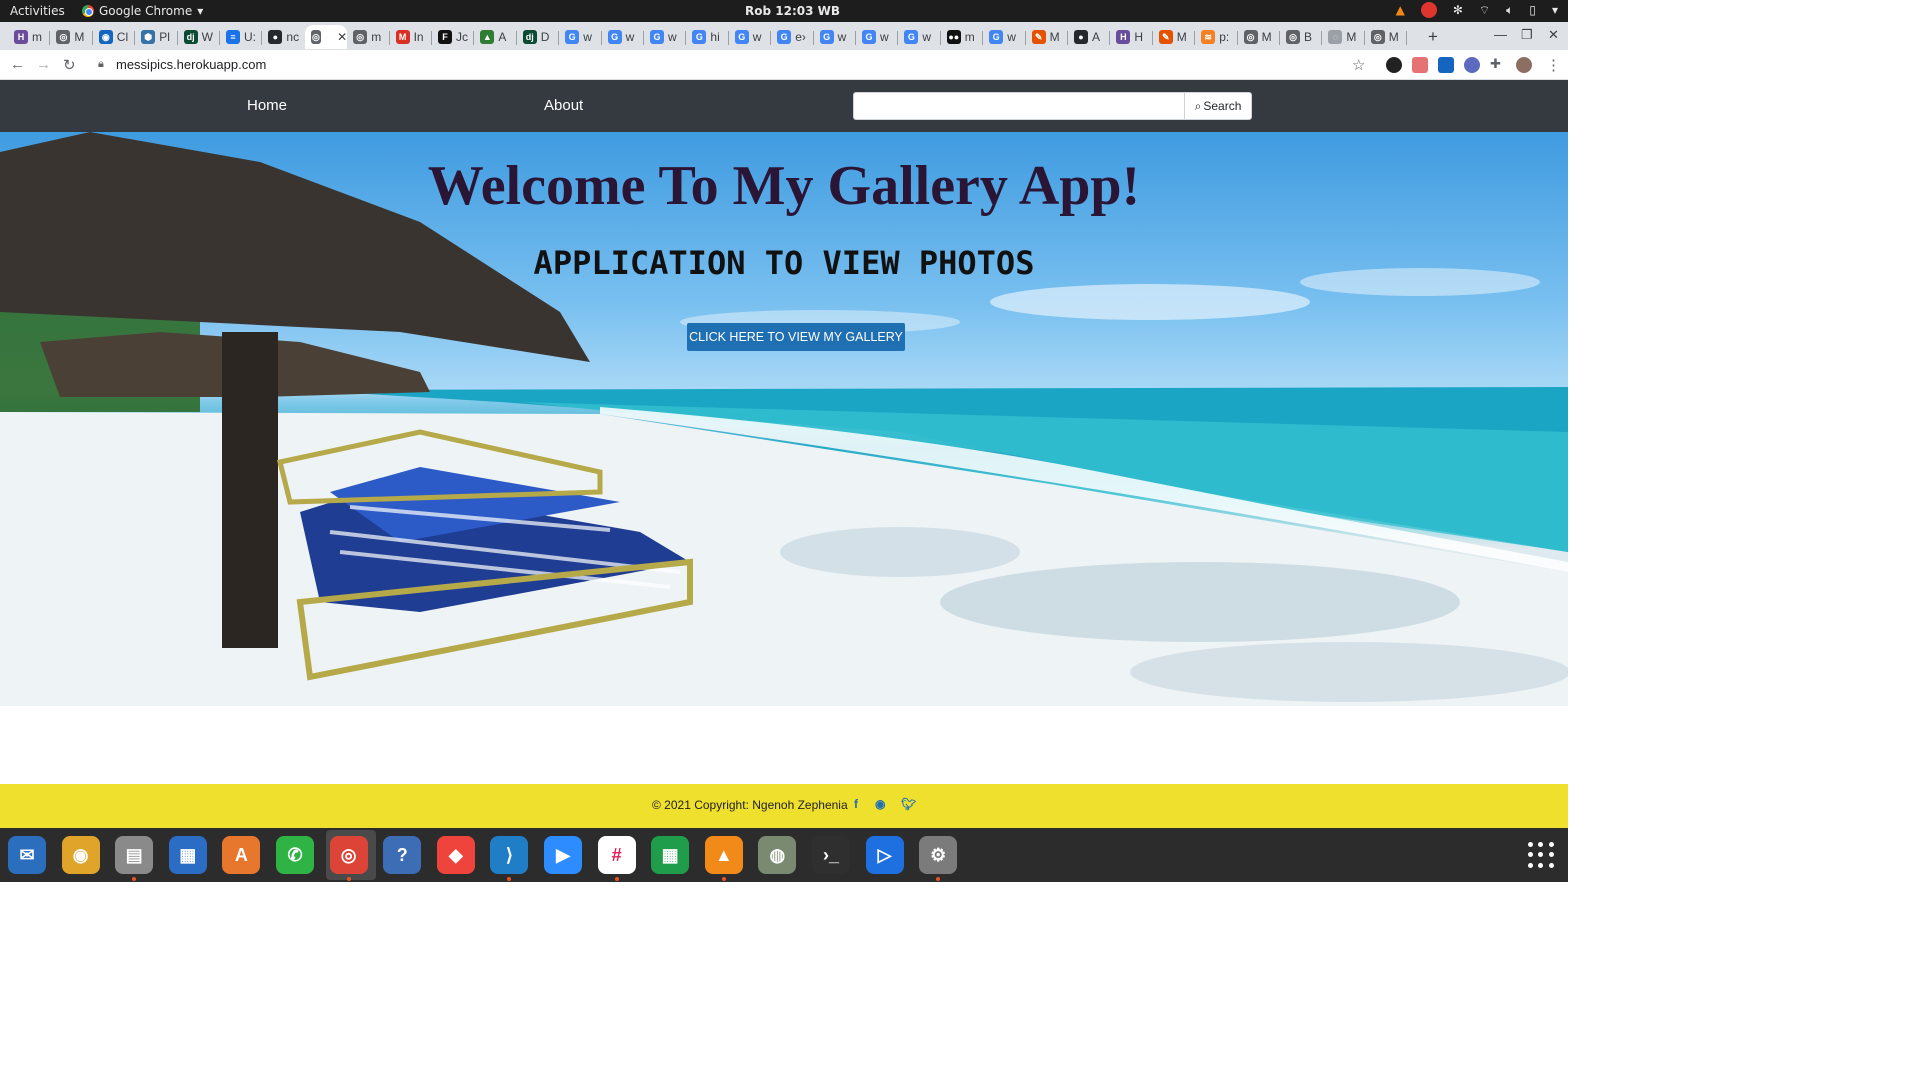 Image resolution: width=1920 pixels, height=1080 pixels. What do you see at coordinates (37, 11) in the screenshot?
I see `activities-button: Activities` at bounding box center [37, 11].